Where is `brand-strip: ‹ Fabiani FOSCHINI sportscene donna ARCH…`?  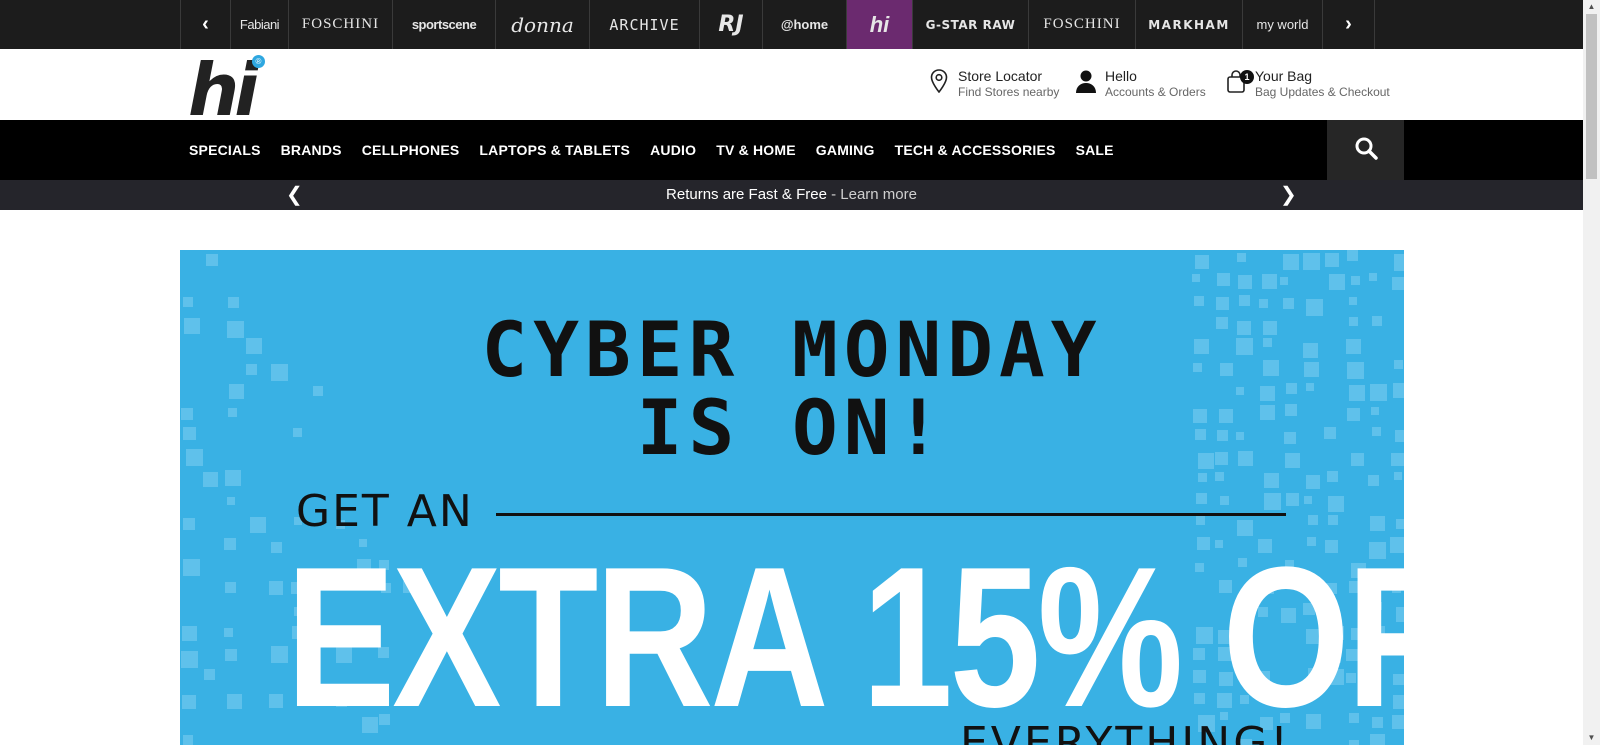 brand-strip: ‹ Fabiani FOSCHINI sportscene donna ARCH… is located at coordinates (791, 24).